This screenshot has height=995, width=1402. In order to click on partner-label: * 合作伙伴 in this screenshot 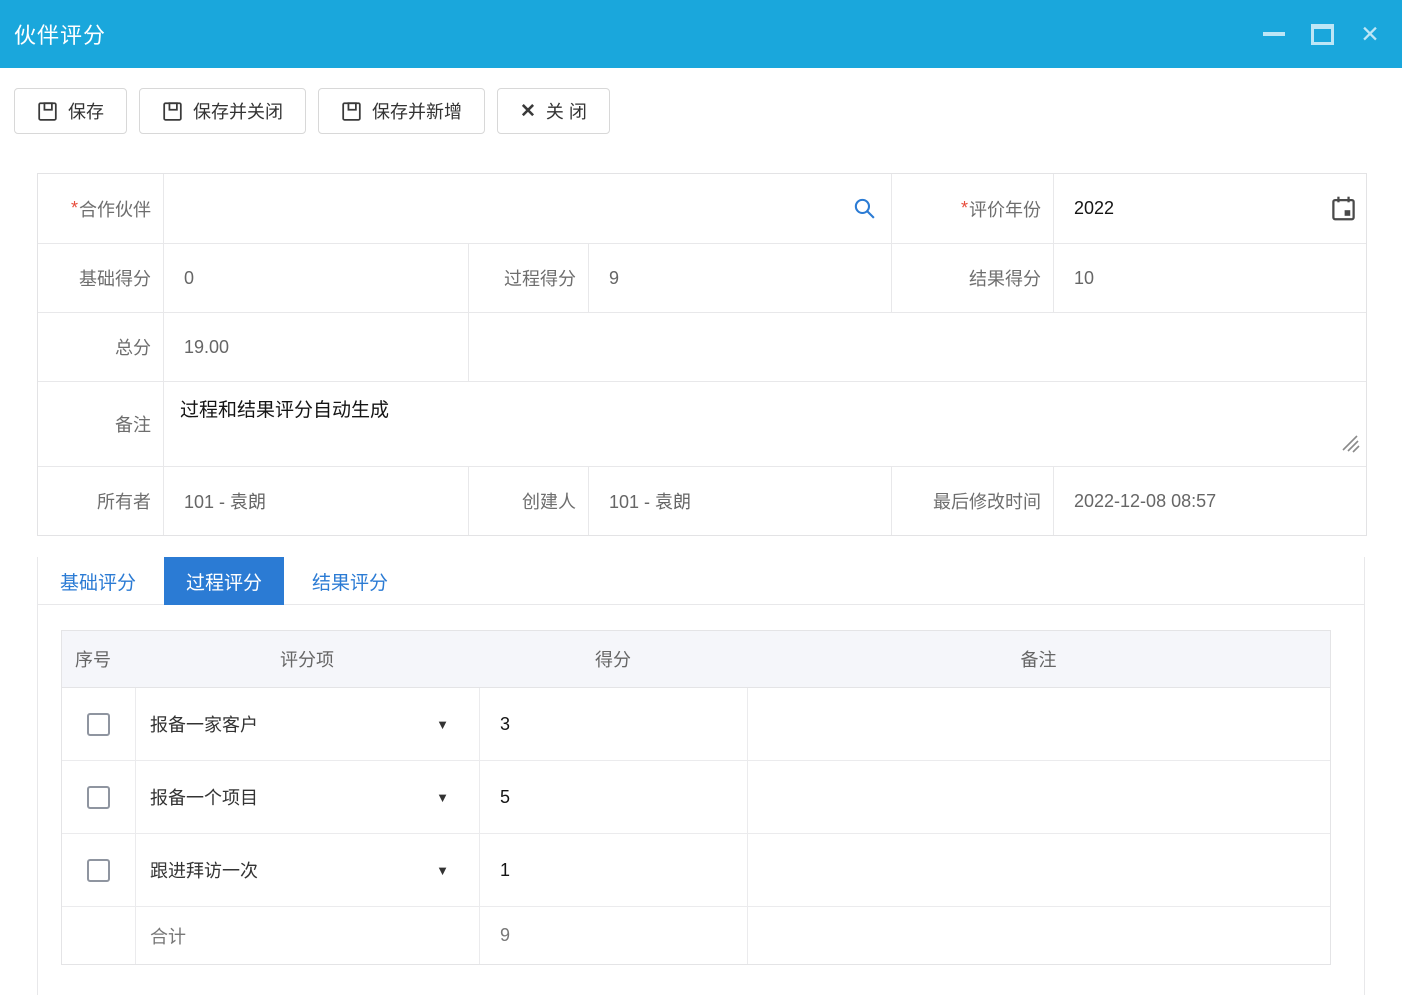, I will do `click(110, 209)`.